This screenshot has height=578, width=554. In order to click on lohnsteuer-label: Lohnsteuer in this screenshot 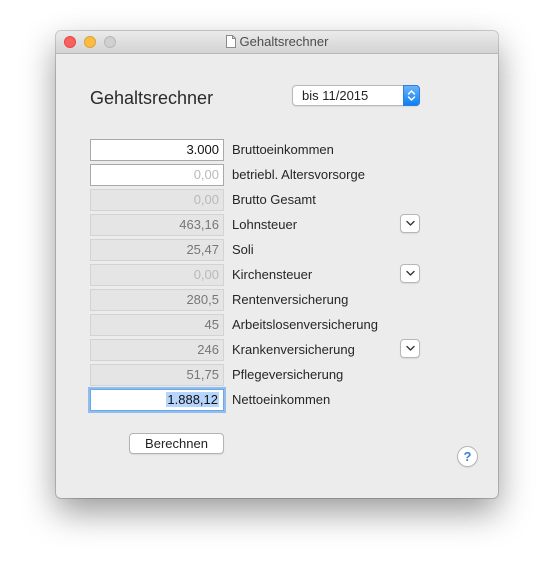, I will do `click(265, 224)`.